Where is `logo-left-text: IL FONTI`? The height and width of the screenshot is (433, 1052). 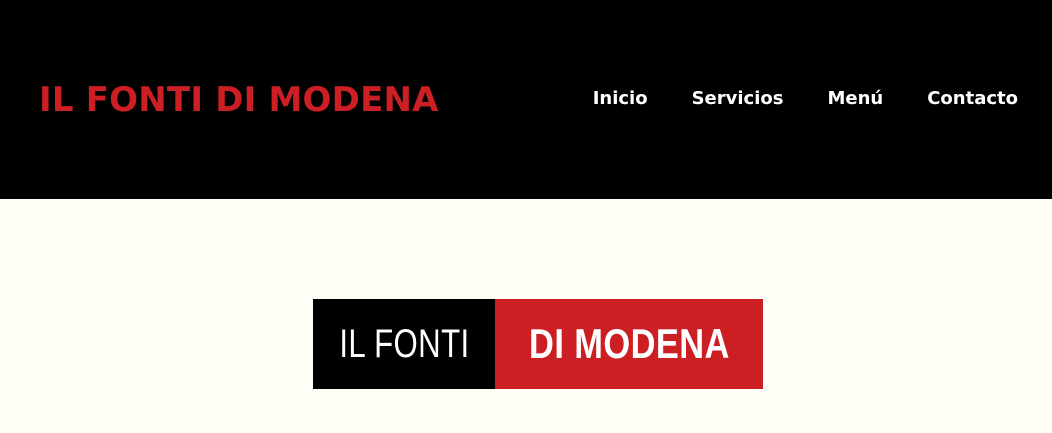
logo-left-text: IL FONTI is located at coordinates (404, 343).